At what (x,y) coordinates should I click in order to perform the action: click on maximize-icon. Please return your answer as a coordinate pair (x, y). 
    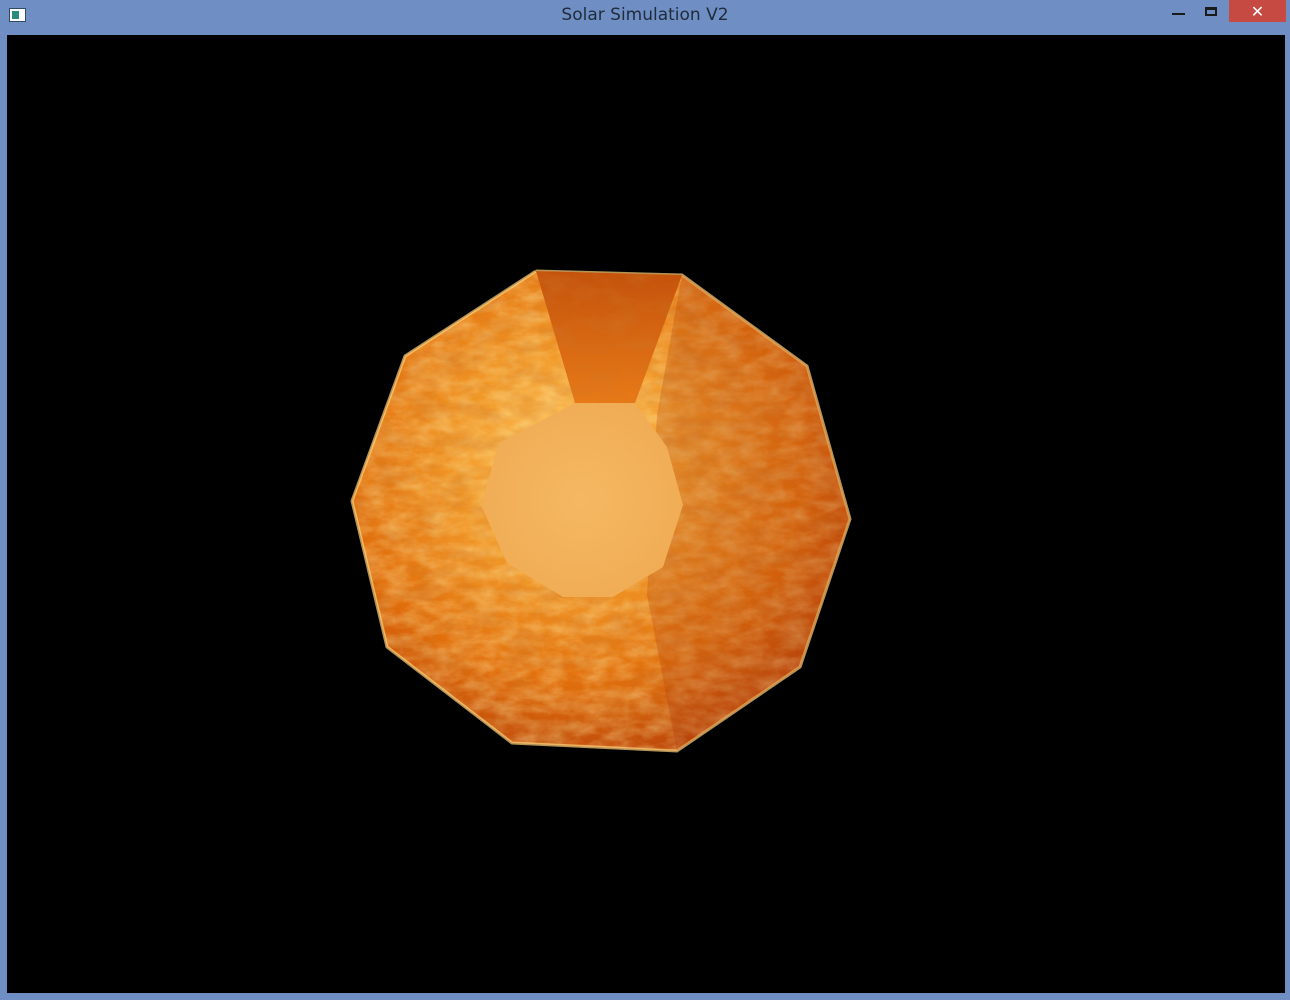
    Looking at the image, I should click on (1211, 11).